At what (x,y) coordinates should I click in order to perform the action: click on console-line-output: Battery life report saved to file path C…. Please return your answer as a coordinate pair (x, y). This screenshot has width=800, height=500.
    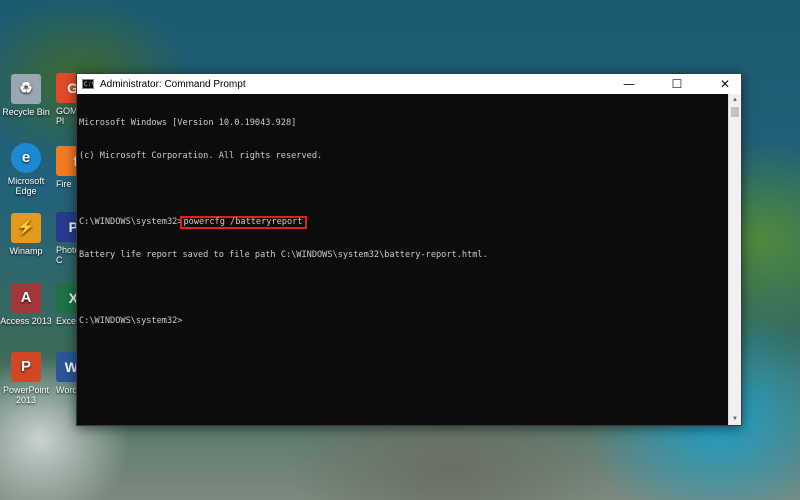
    Looking at the image, I should click on (283, 255).